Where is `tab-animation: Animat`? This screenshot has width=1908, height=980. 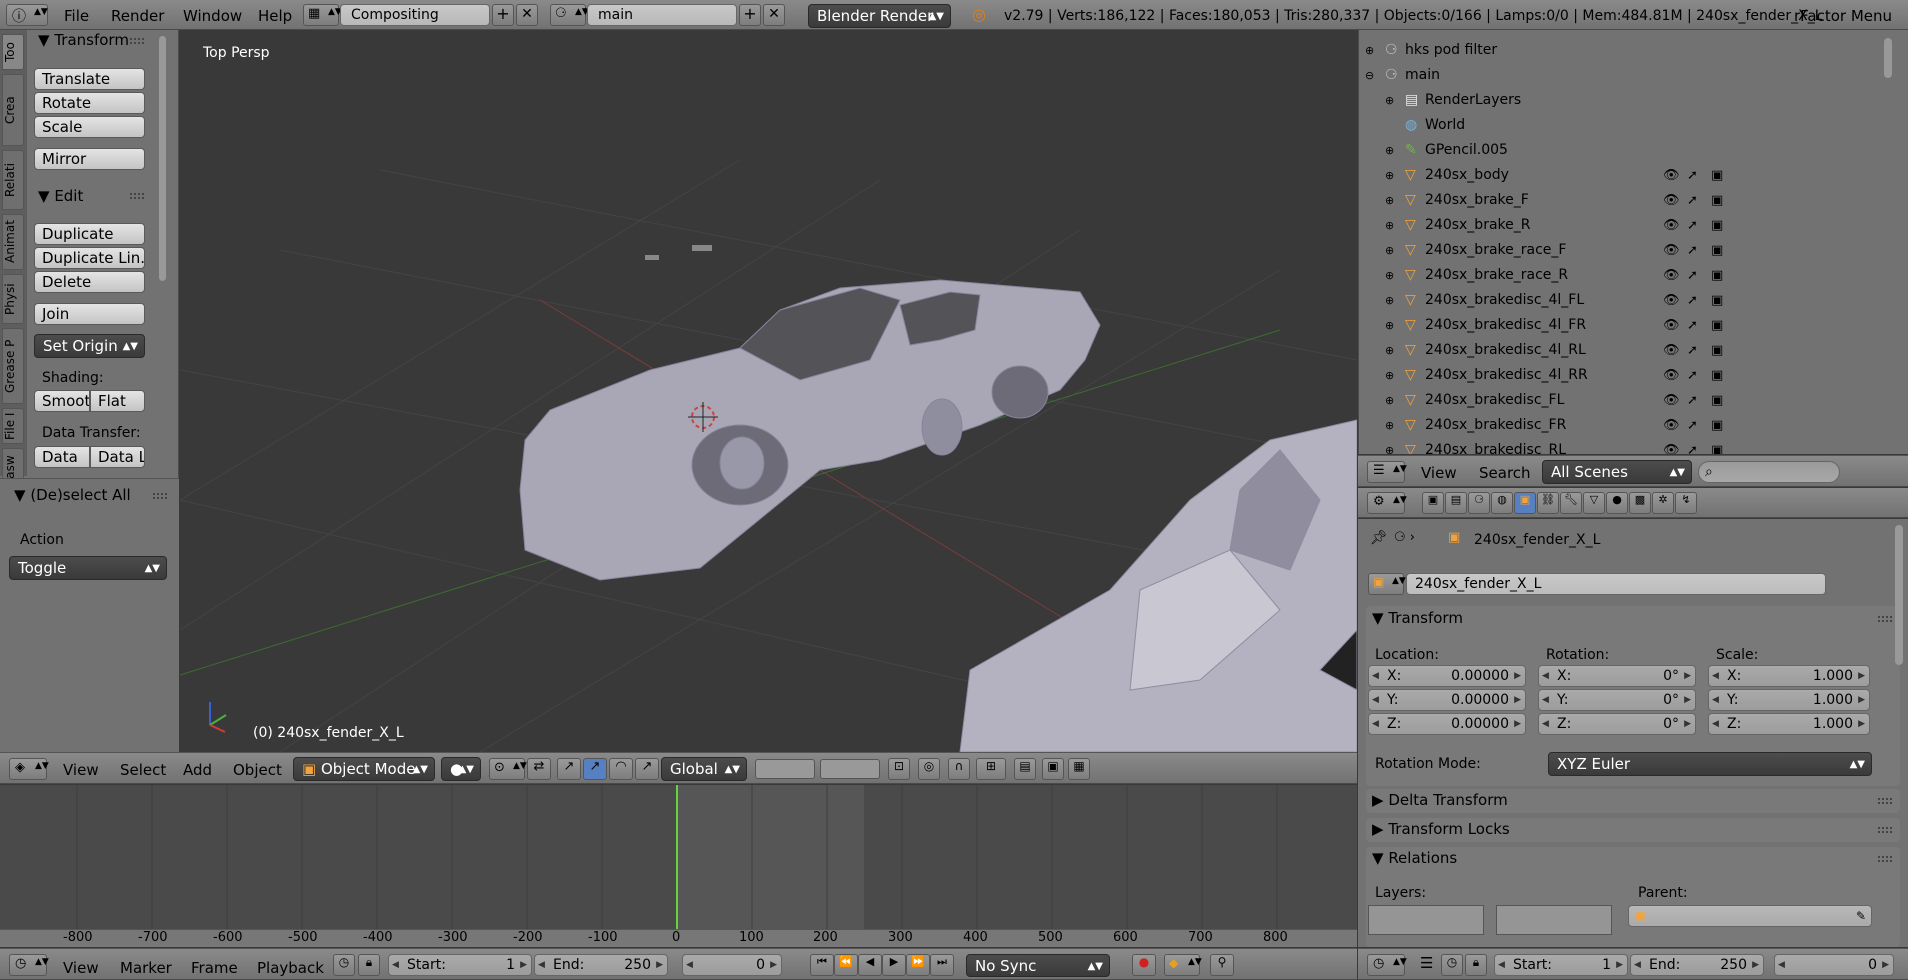
tab-animation: Animat is located at coordinates (13, 242).